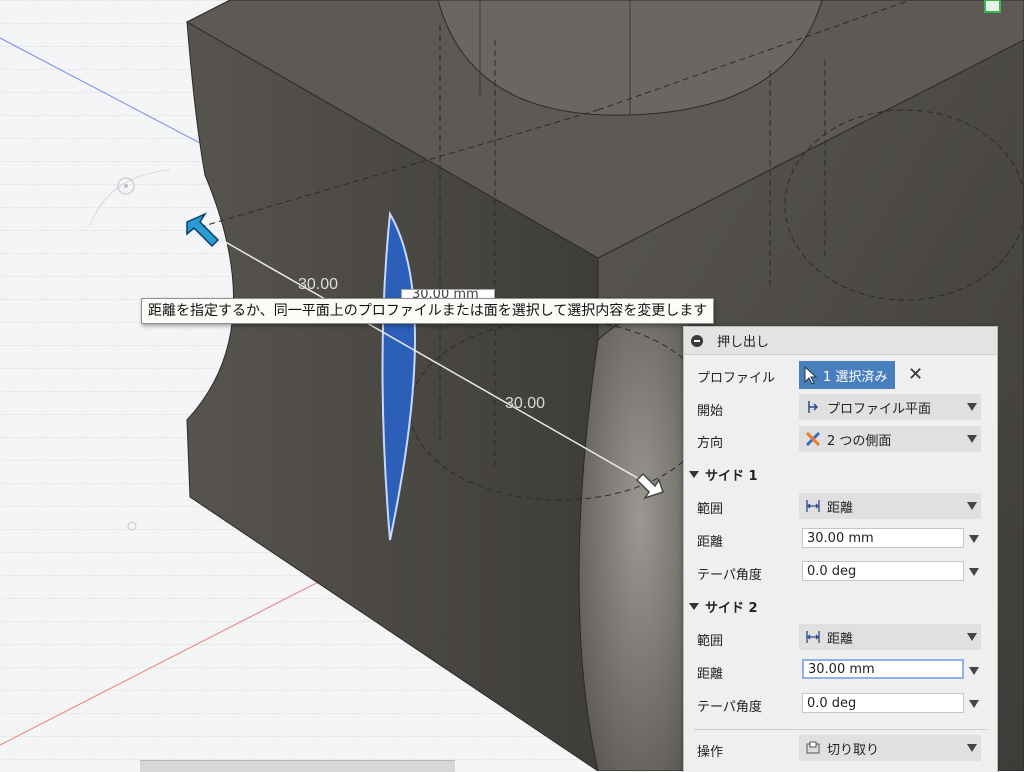 The image size is (1024, 772). What do you see at coordinates (992, 6) in the screenshot?
I see `view-cube-icon` at bounding box center [992, 6].